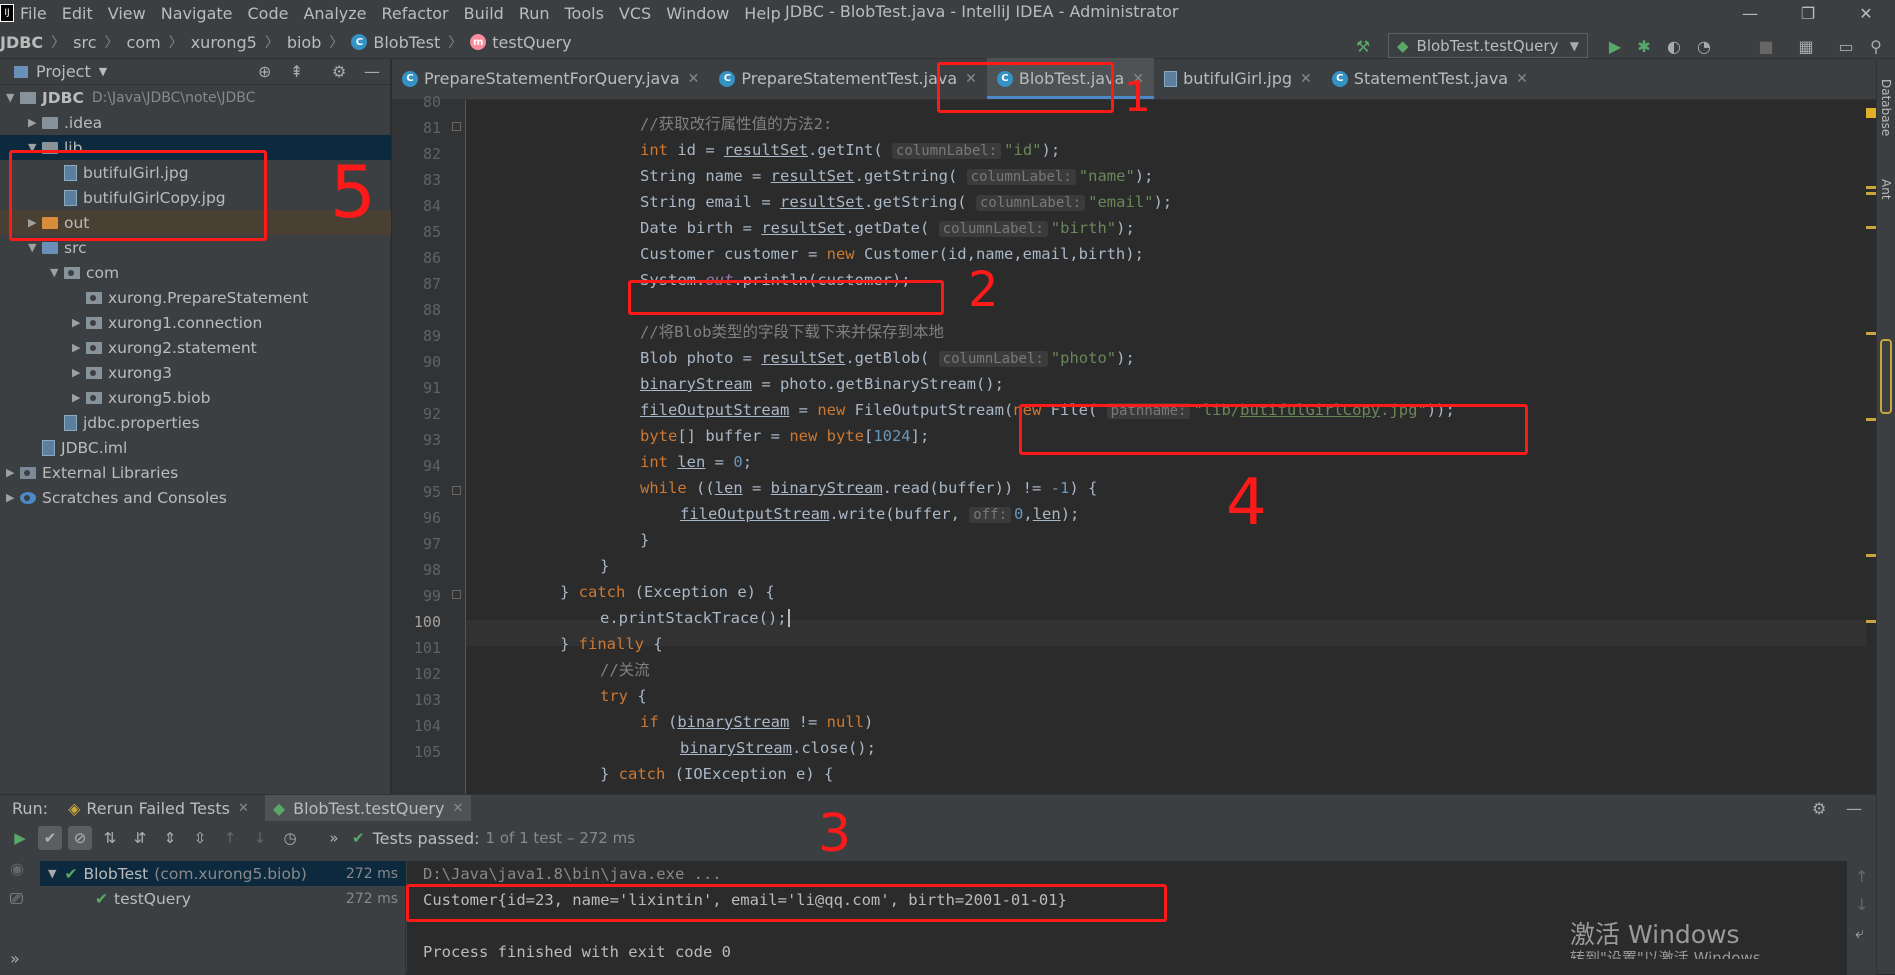 This screenshot has width=1895, height=975. Describe the element at coordinates (636, 13) in the screenshot. I see `menu-vcs: VCS` at that location.